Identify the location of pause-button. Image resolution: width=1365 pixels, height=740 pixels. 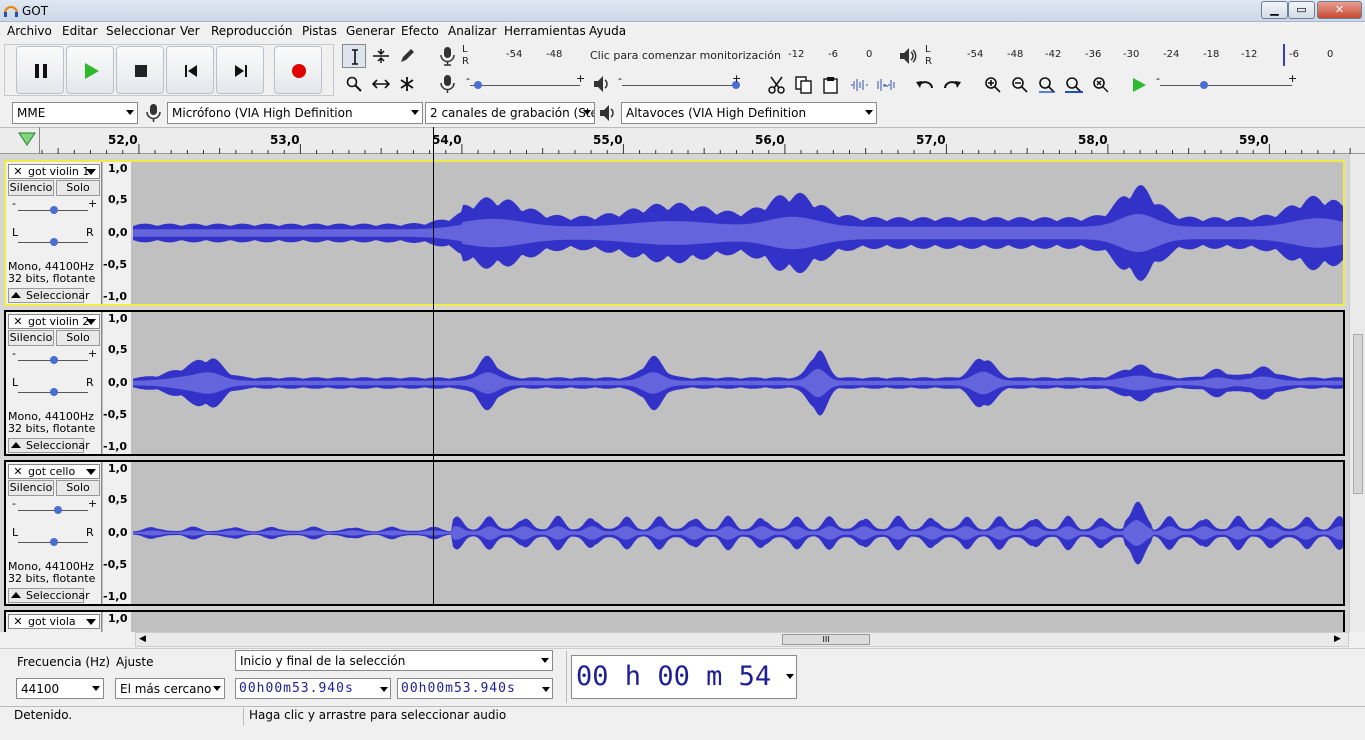
(40, 70).